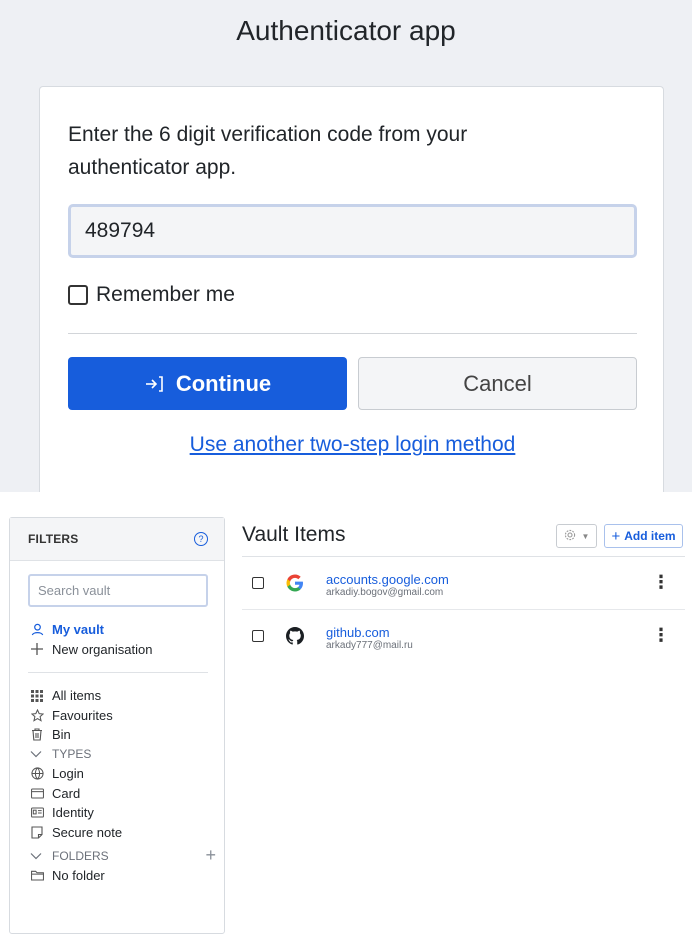 The width and height of the screenshot is (692, 944). Describe the element at coordinates (37, 832) in the screenshot. I see `note-icon` at that location.